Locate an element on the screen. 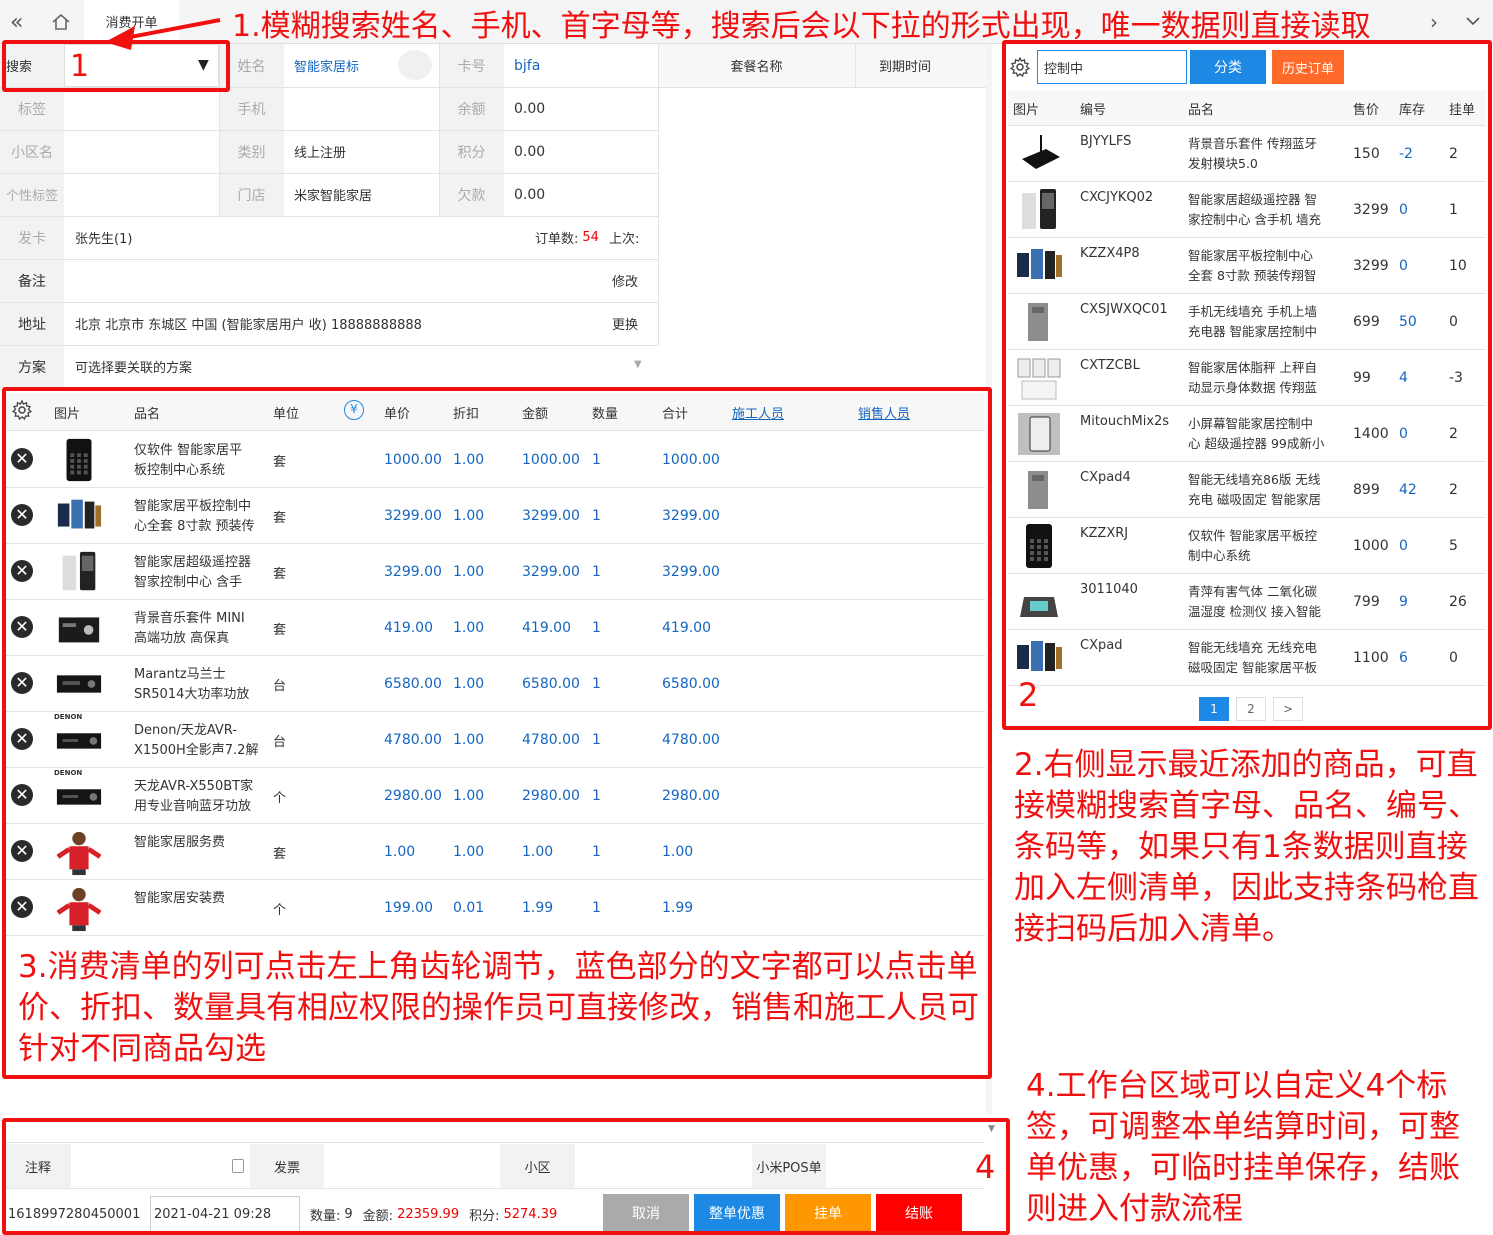 This screenshot has width=1493, height=1235. community-input is located at coordinates (663, 1166).